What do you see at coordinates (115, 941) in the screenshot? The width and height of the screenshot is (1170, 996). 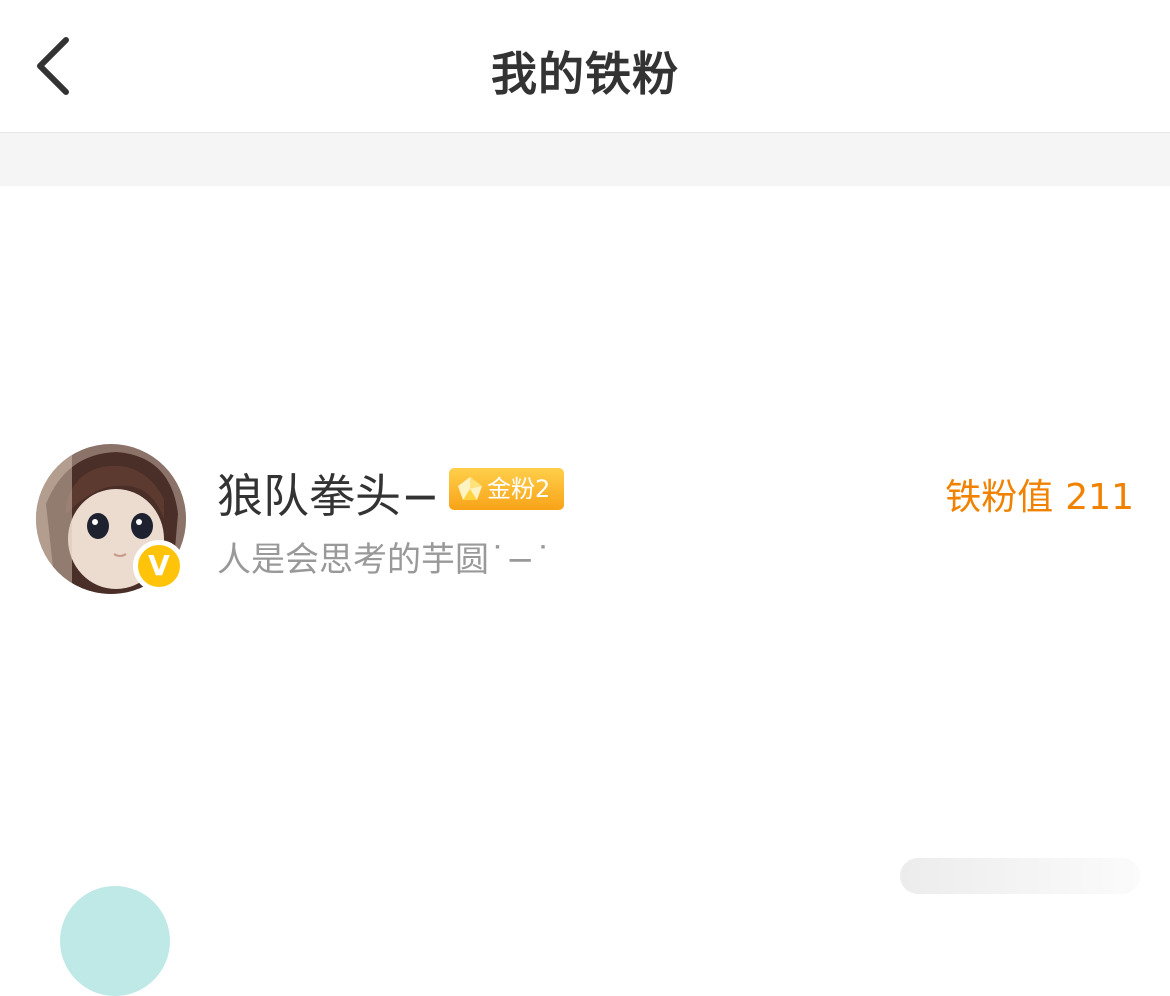 I see `avatar` at bounding box center [115, 941].